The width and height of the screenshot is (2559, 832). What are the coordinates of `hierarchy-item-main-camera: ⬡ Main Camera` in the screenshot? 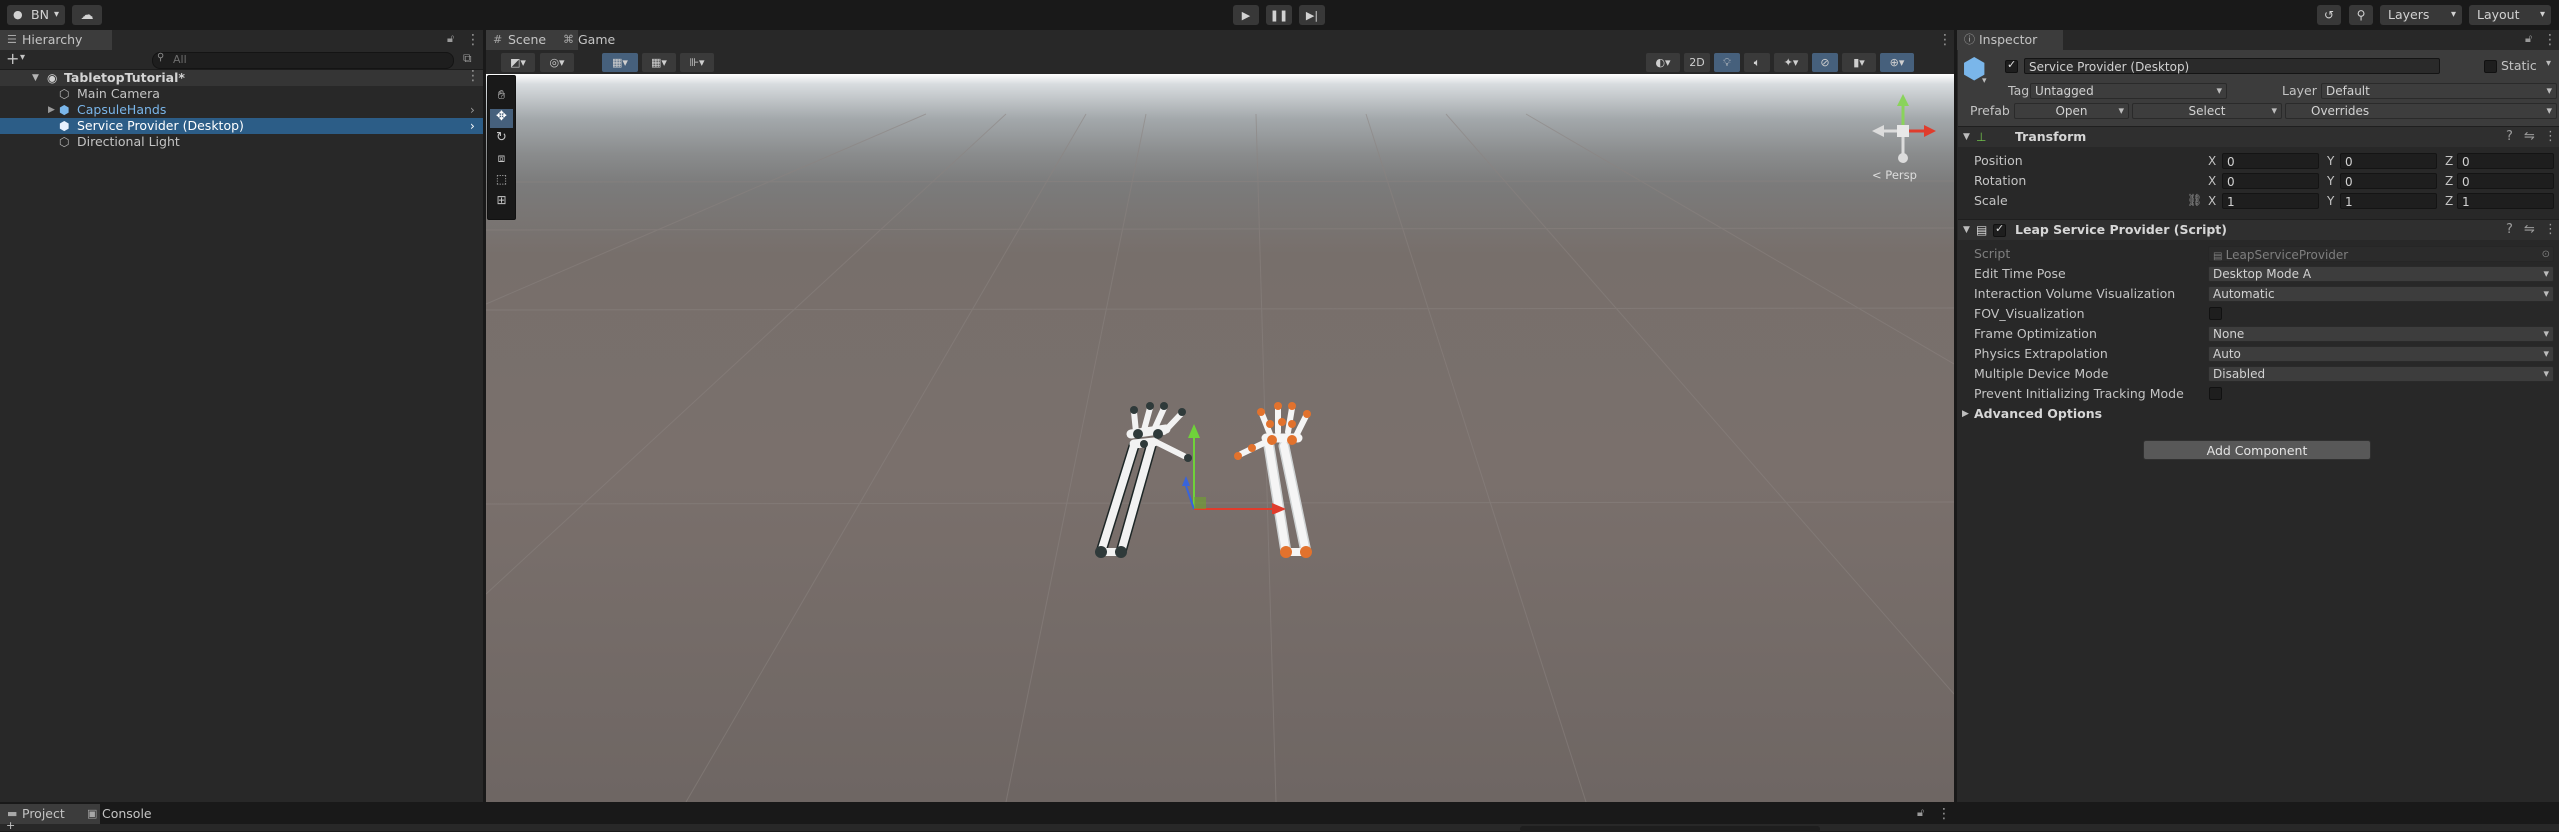 It's located at (241, 94).